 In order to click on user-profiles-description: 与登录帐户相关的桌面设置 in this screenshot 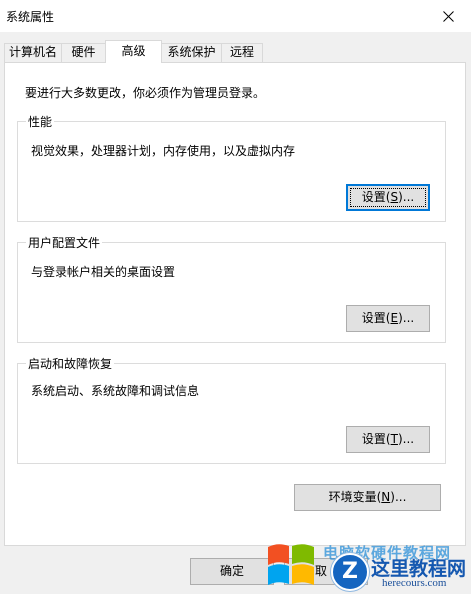, I will do `click(103, 272)`.